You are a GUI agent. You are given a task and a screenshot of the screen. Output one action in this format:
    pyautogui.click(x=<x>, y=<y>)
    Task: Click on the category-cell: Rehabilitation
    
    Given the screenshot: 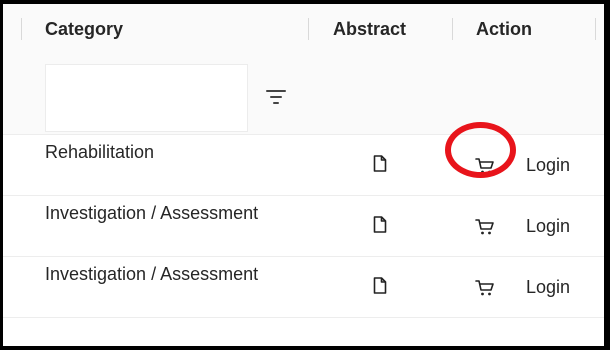 What is the action you would take?
    pyautogui.click(x=100, y=152)
    